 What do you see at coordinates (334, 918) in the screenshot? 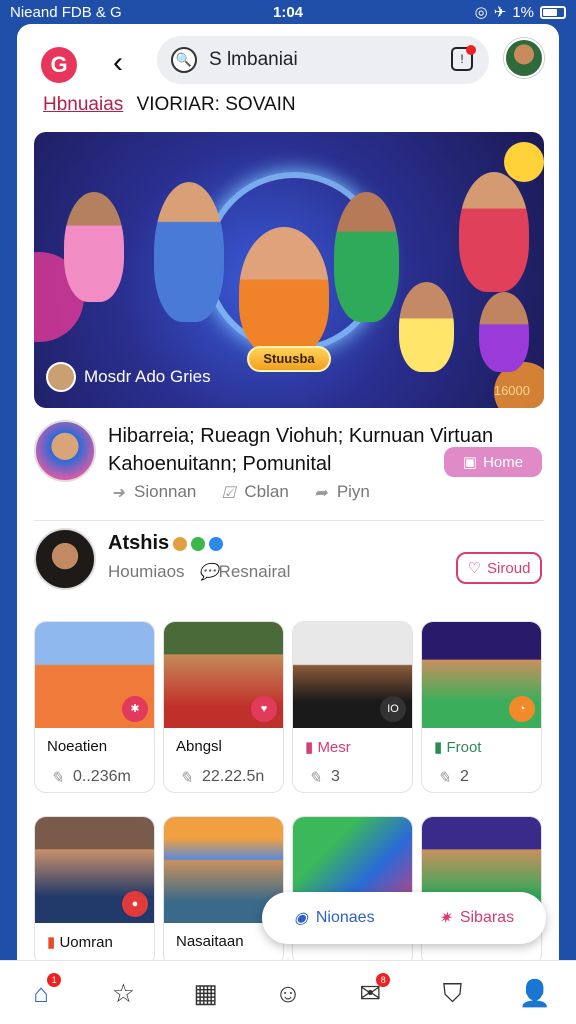
I see `float-left-button: ◉ Nionaes` at bounding box center [334, 918].